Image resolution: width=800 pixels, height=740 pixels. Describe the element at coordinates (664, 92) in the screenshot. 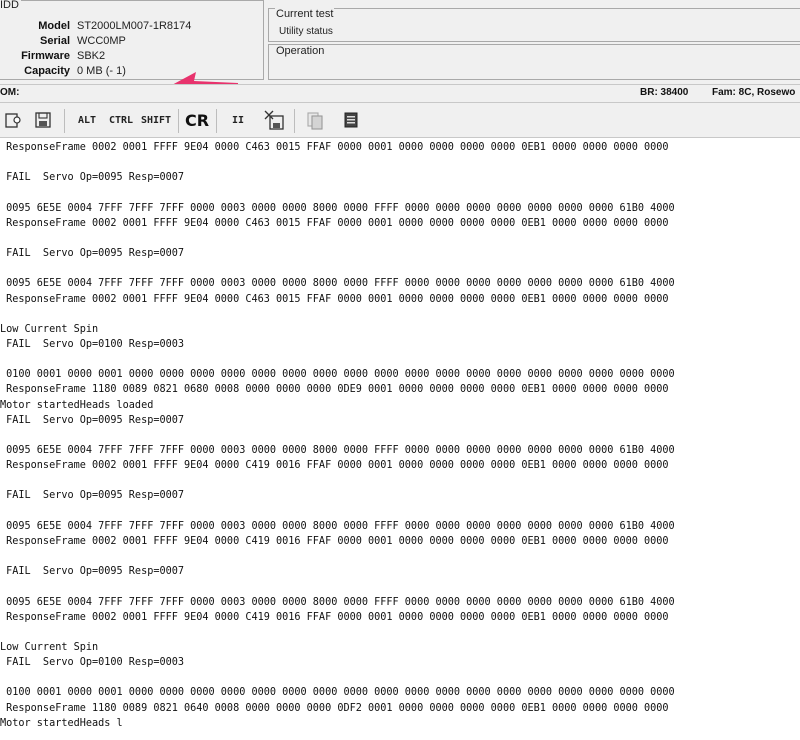

I see `baud-rate-label: BR: 38400` at that location.